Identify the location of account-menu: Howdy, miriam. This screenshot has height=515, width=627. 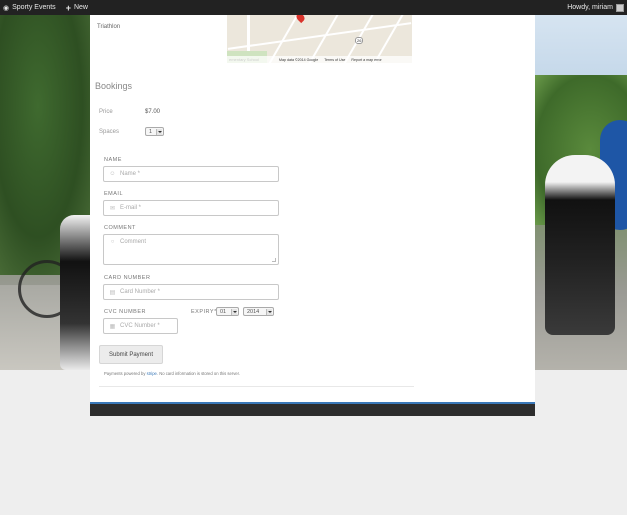
(595, 7).